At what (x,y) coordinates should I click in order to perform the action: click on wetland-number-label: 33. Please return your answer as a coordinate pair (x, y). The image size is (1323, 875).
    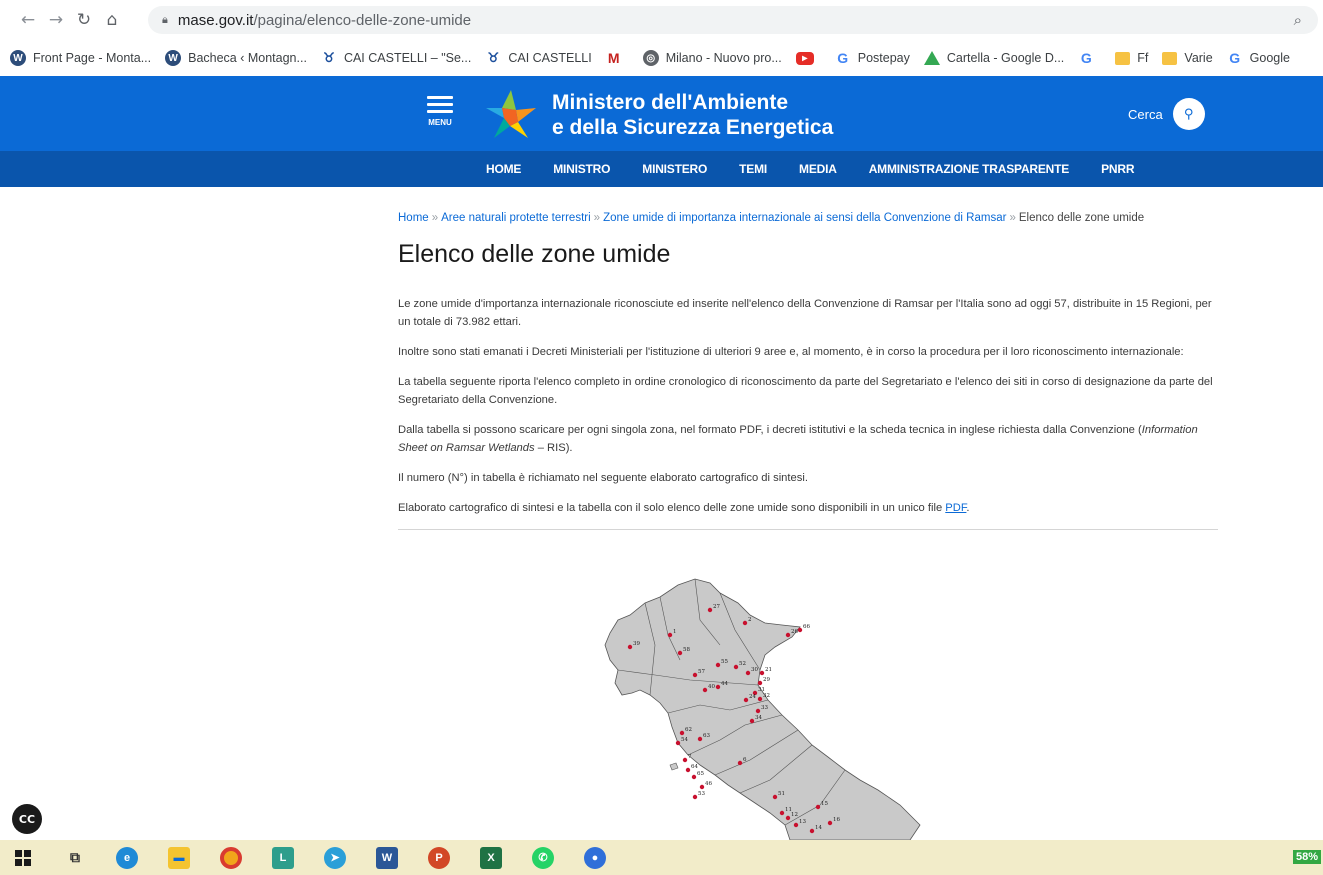
    Looking at the image, I should click on (764, 708).